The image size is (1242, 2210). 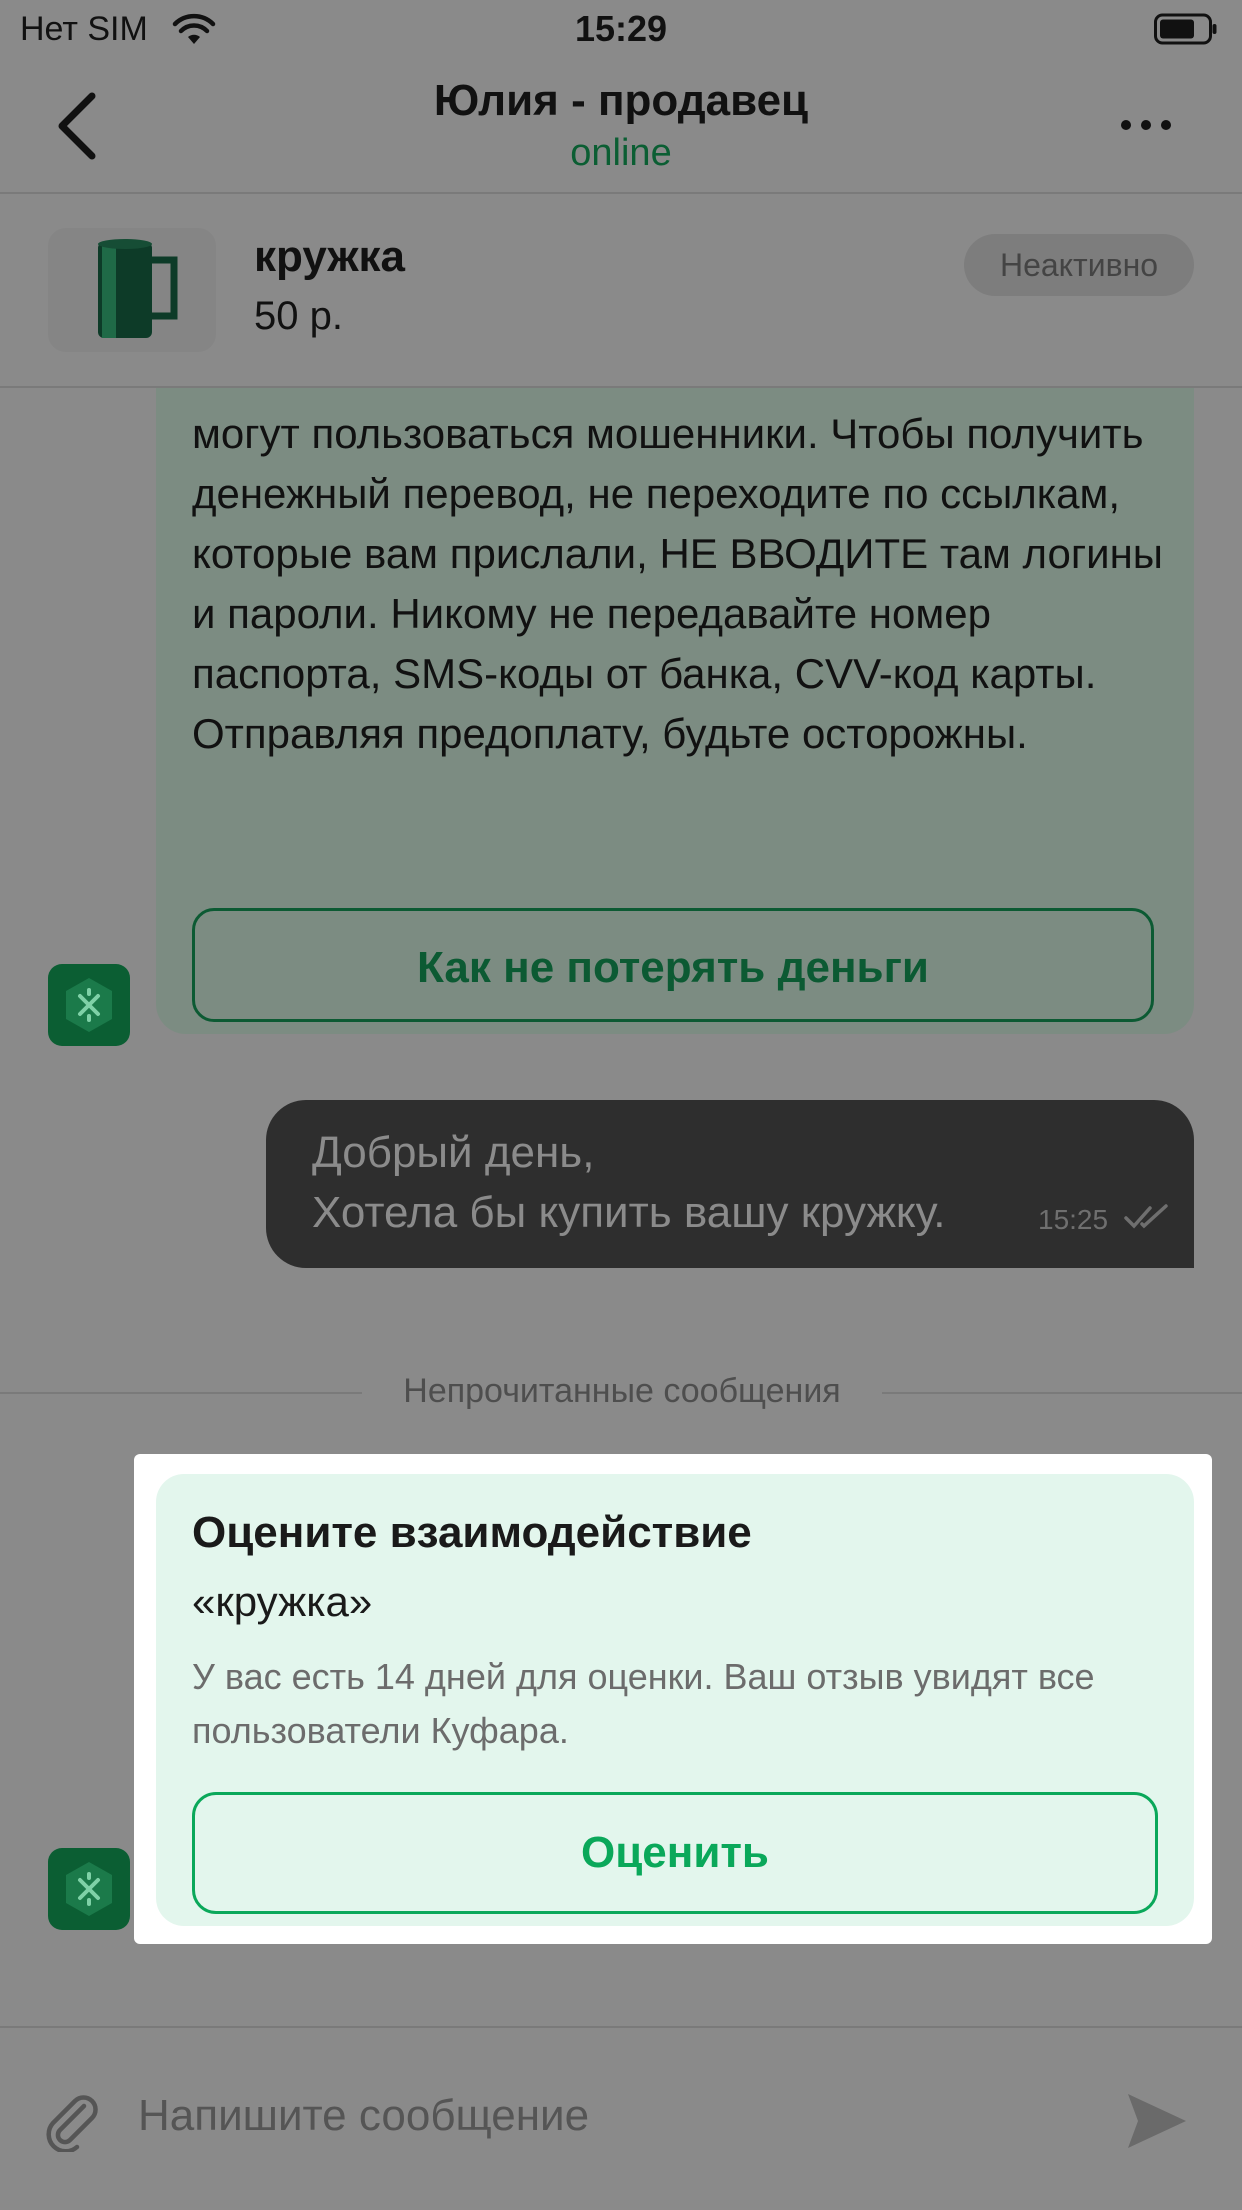 What do you see at coordinates (621, 101) in the screenshot?
I see `chat-title: Юлия - продавец` at bounding box center [621, 101].